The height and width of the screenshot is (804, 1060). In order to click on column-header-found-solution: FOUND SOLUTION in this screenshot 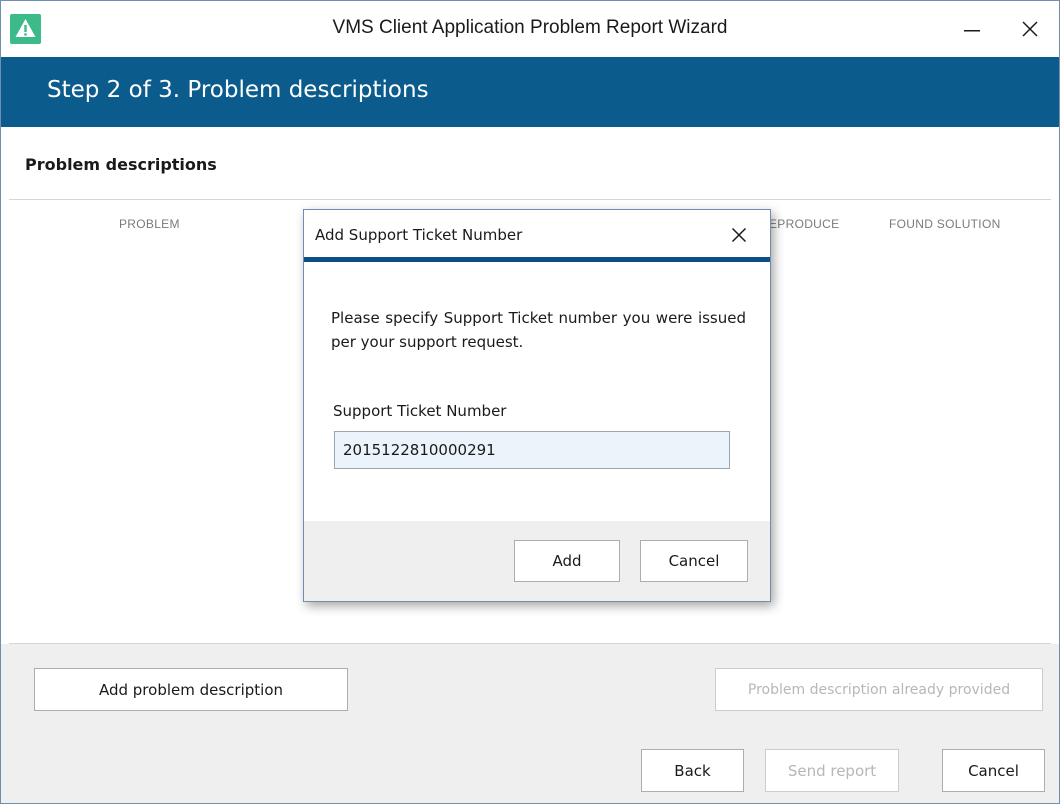, I will do `click(945, 224)`.